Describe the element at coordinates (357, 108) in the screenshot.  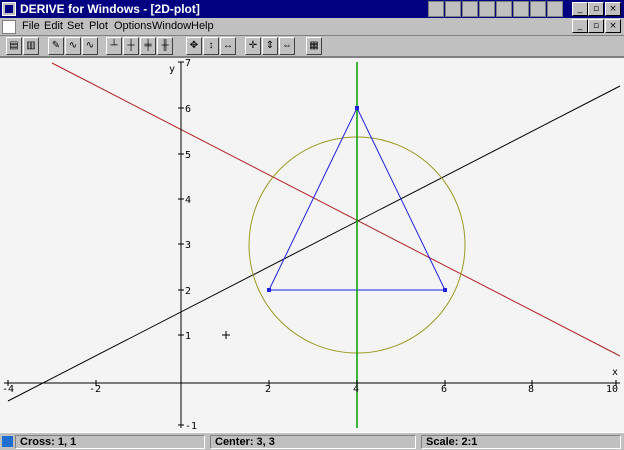
I see `triangle-vertex-top` at that location.